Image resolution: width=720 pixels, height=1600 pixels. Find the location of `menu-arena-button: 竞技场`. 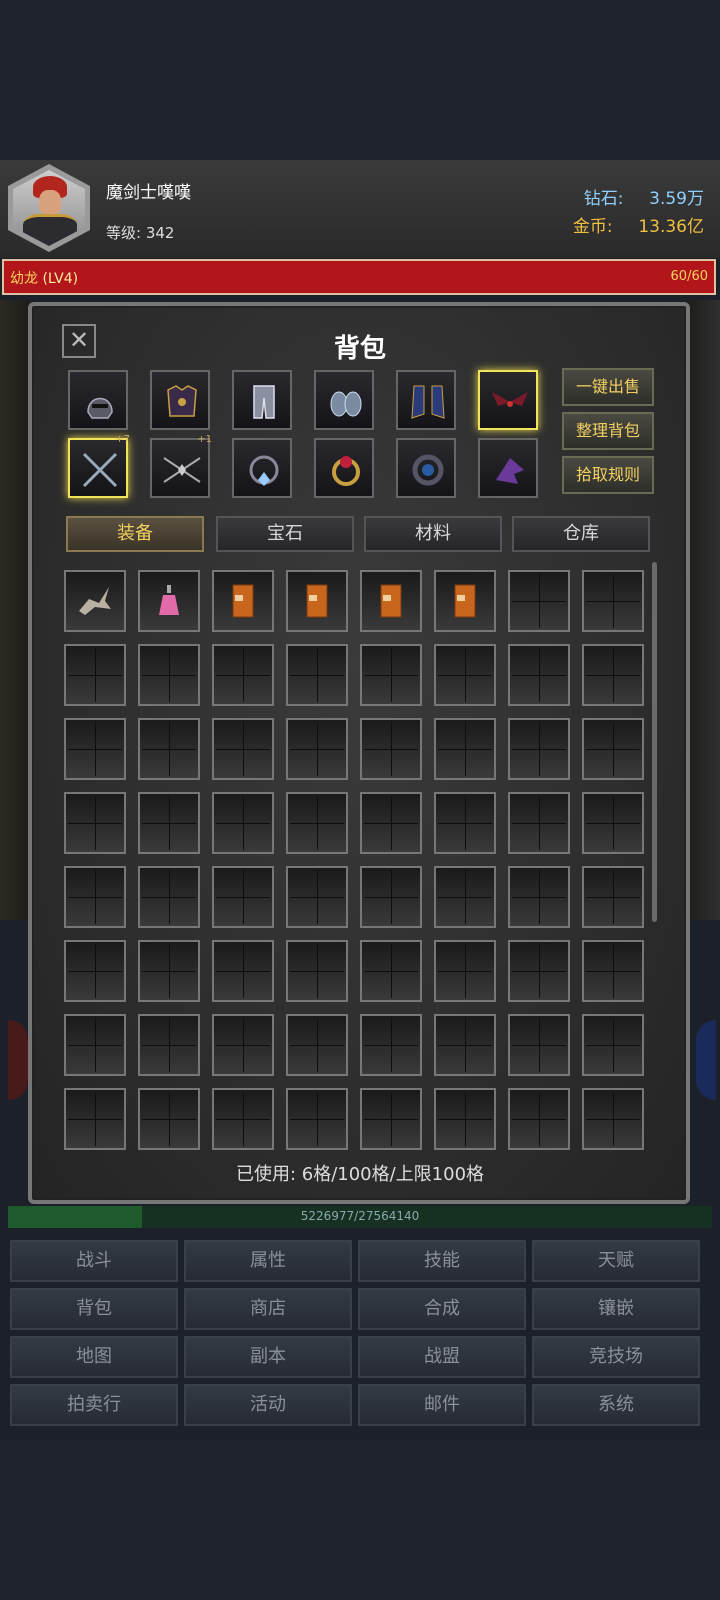

menu-arena-button: 竞技场 is located at coordinates (616, 1357).